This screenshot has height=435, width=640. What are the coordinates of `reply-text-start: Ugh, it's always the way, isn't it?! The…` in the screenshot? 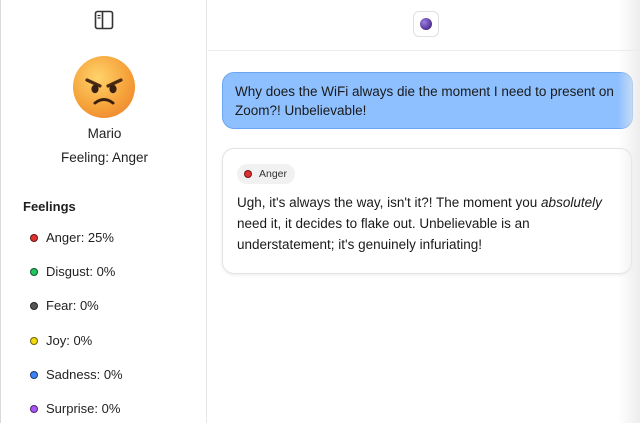 It's located at (389, 202).